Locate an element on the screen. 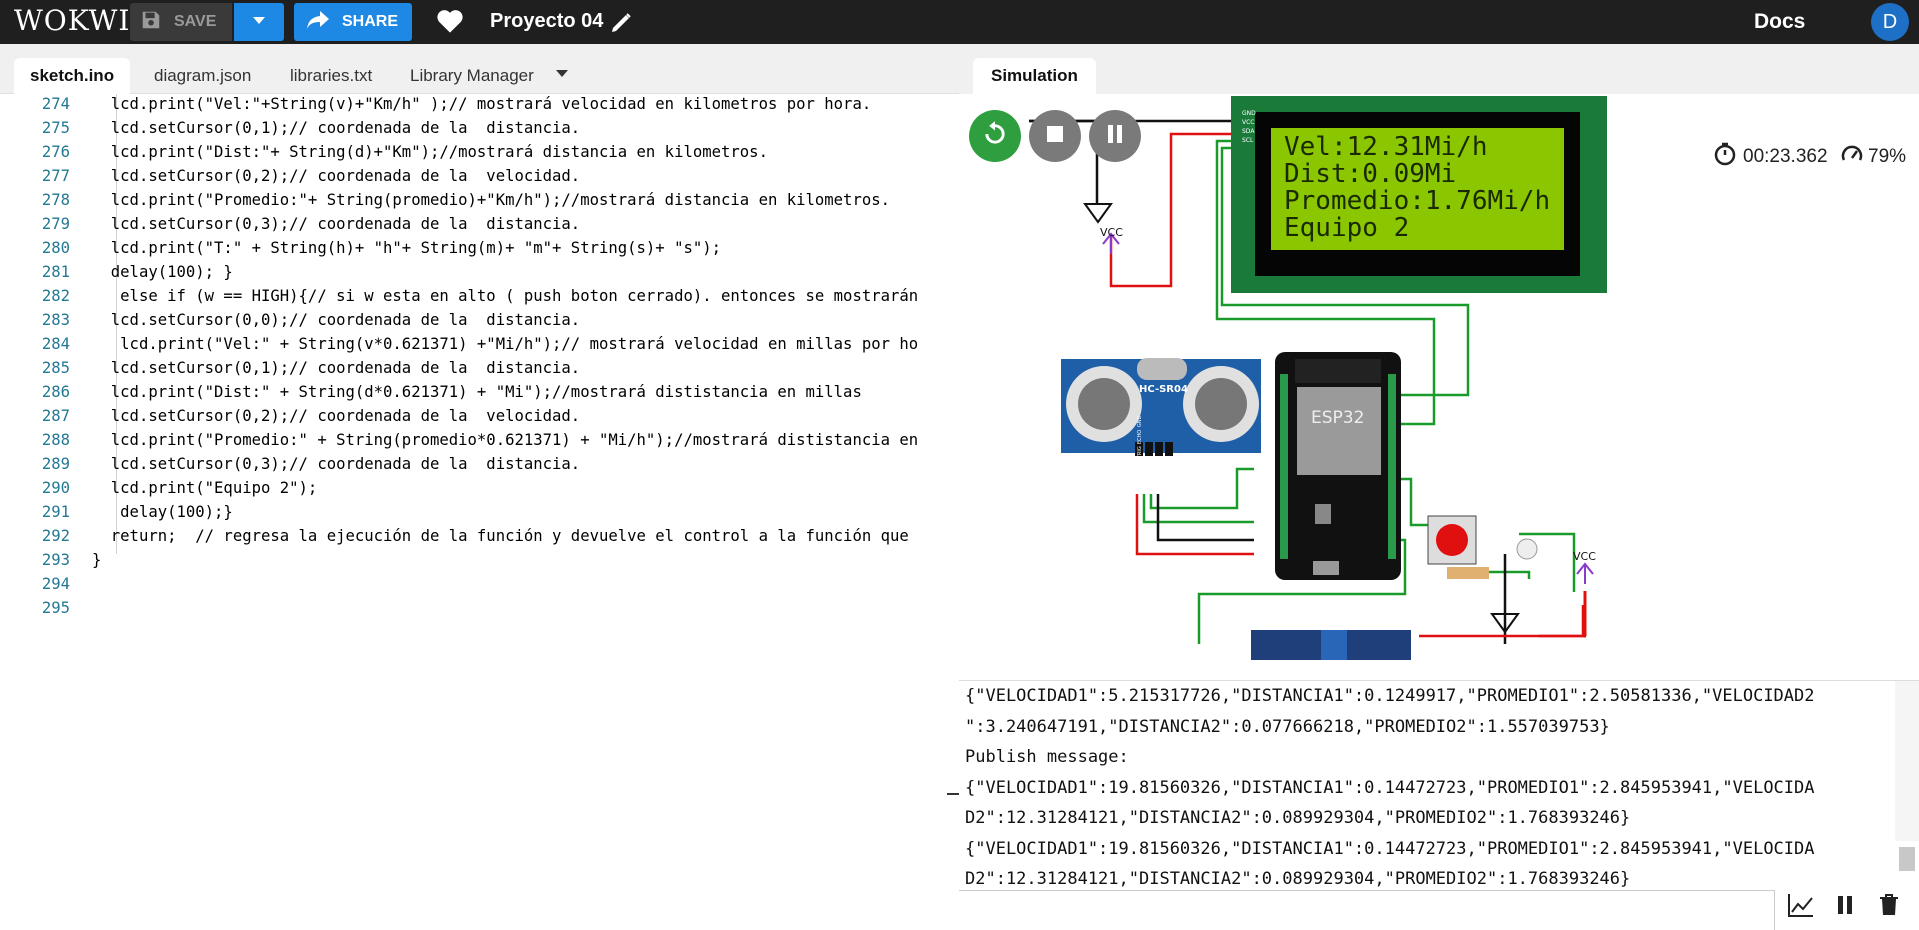 Image resolution: width=1919 pixels, height=930 pixels. code-line: 291 delay(100);} is located at coordinates (479, 512).